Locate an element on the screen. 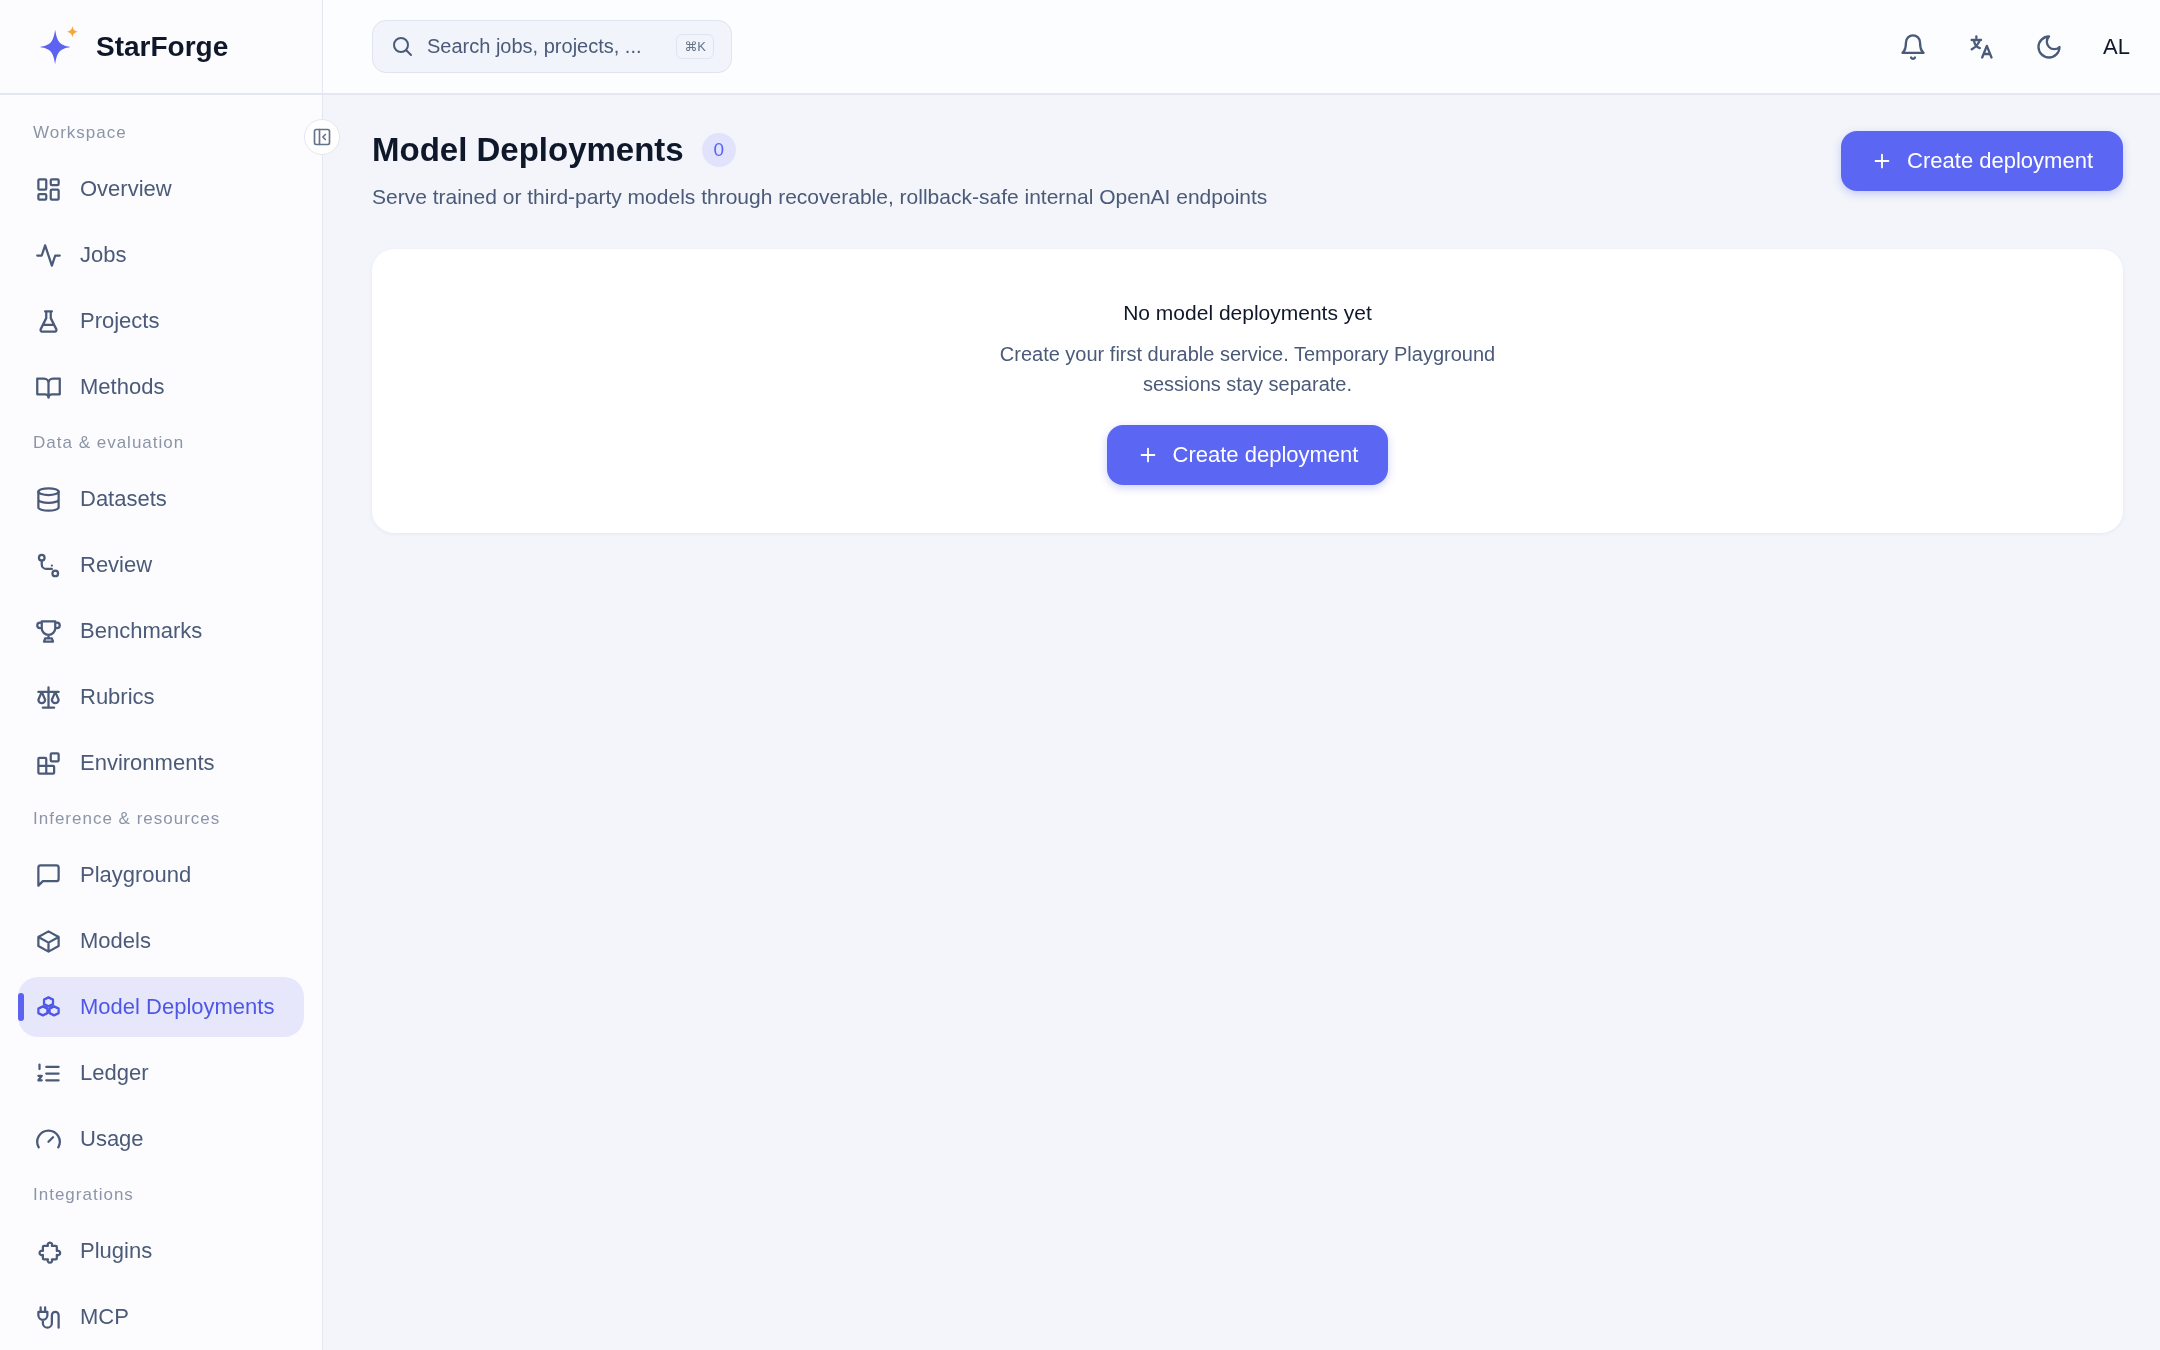 The image size is (2160, 1350). sidebar-item: Models is located at coordinates (161, 941).